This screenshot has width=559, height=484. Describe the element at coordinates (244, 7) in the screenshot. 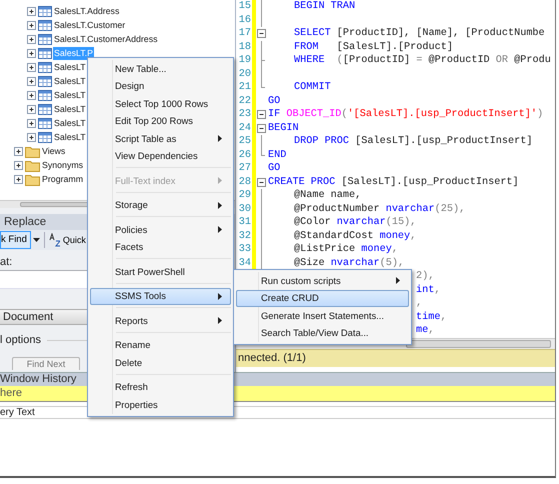

I see `line-number: 15` at that location.